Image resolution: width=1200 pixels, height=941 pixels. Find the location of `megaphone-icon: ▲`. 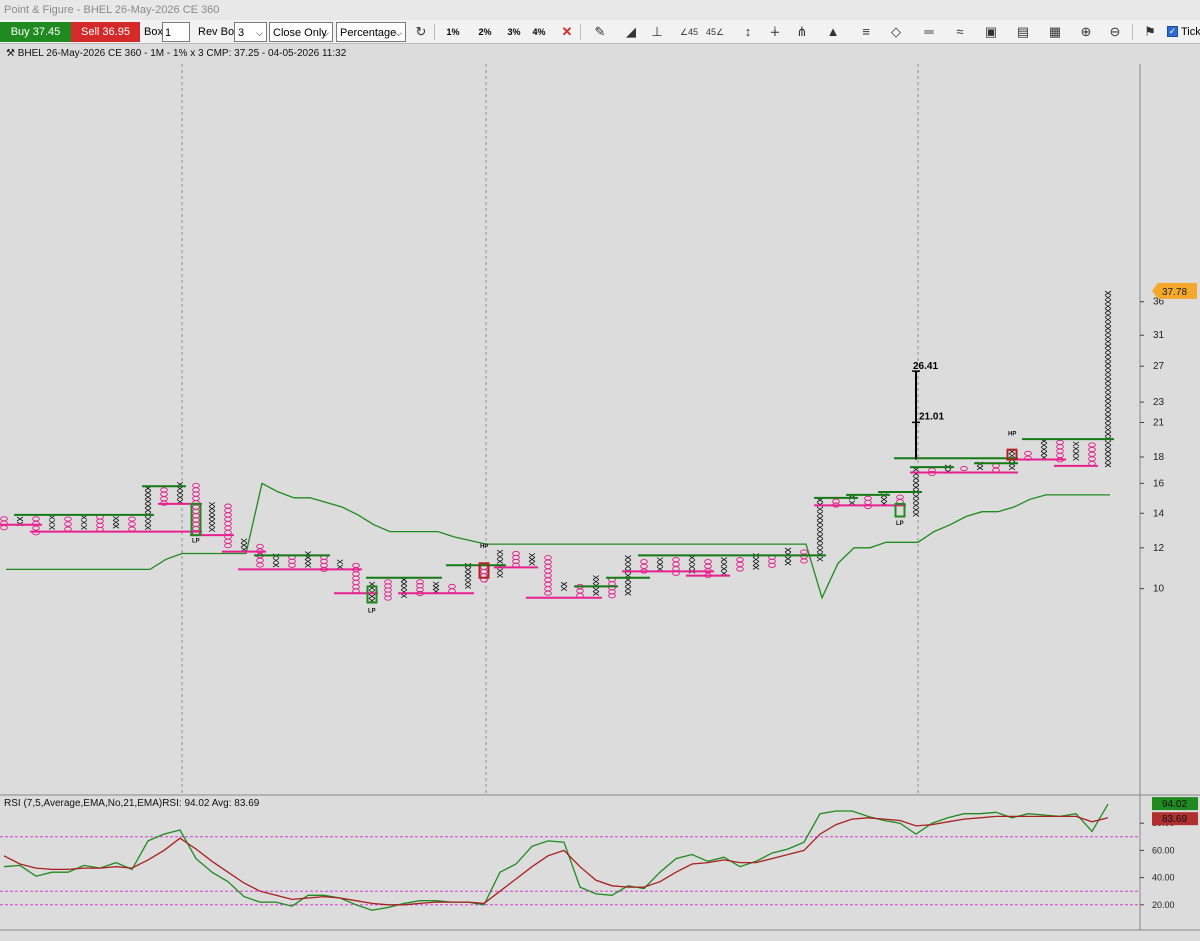

megaphone-icon: ▲ is located at coordinates (833, 32).